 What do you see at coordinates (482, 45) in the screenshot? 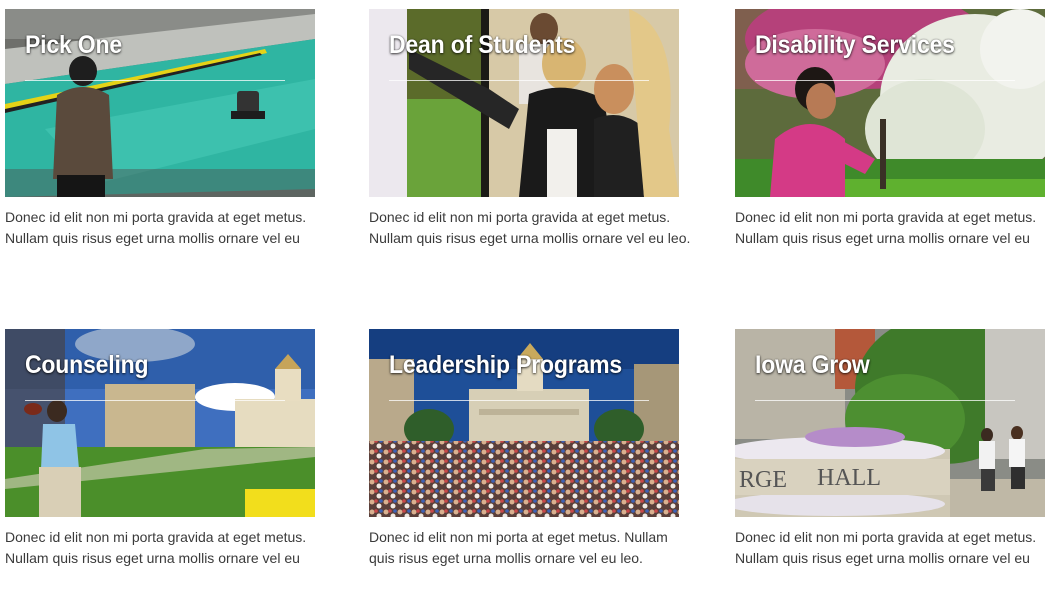
I see `card-title: Dean of Students` at bounding box center [482, 45].